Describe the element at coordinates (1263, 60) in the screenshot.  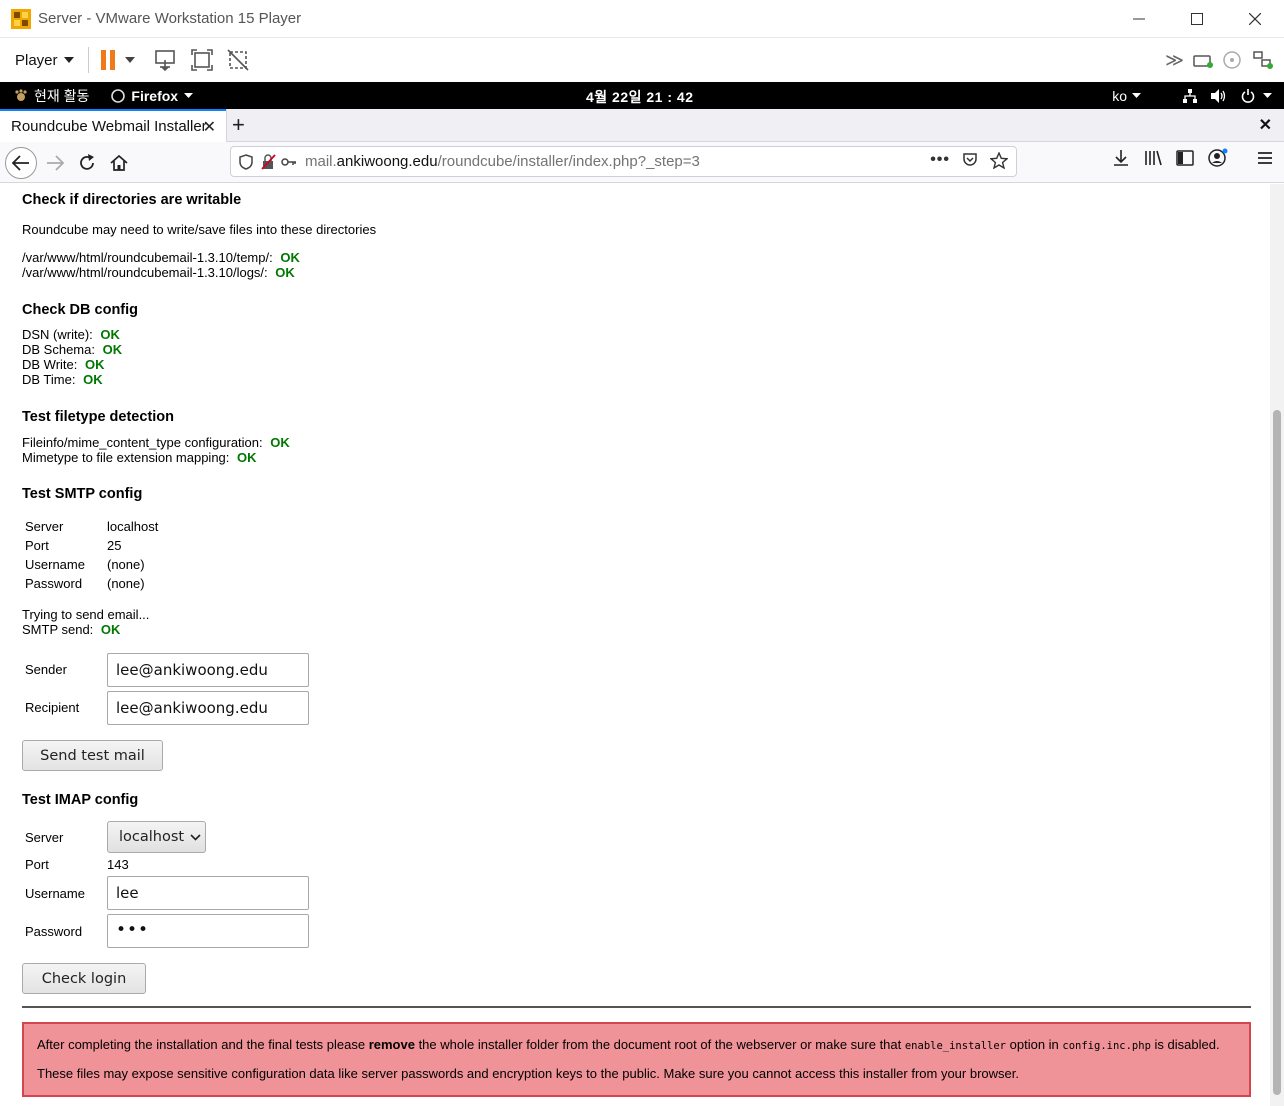
I see `network-adapter-icon` at that location.